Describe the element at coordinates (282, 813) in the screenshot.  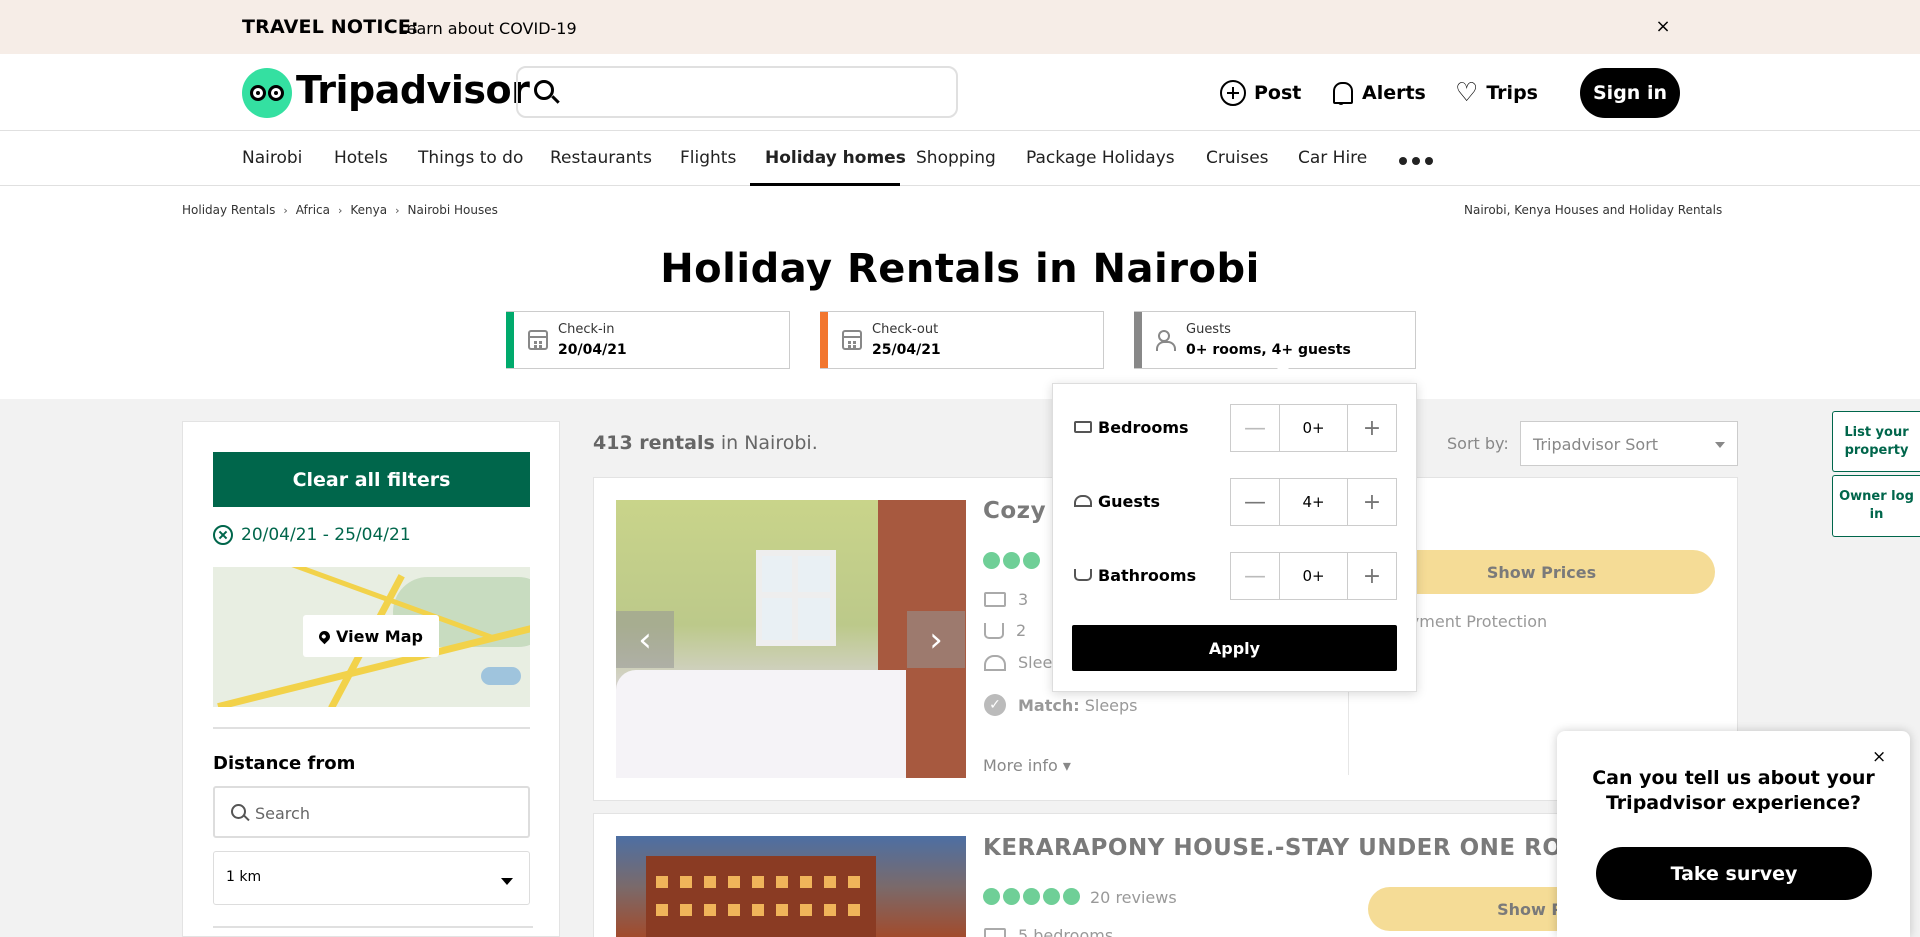
I see `distance-search-placeholder: Search` at that location.